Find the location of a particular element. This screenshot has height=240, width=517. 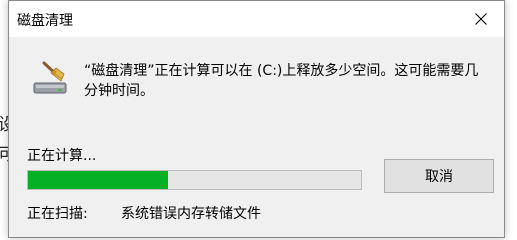

scan-item: 系统错误内存转储文件 is located at coordinates (191, 214).